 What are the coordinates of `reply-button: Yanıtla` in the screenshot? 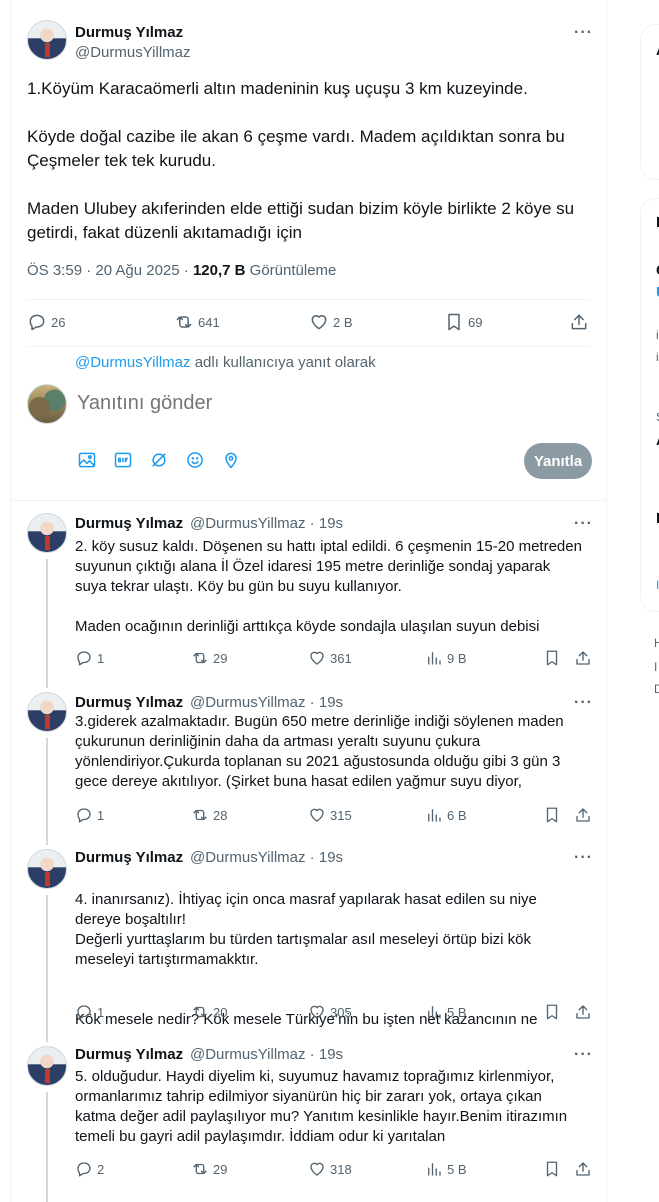 It's located at (558, 461).